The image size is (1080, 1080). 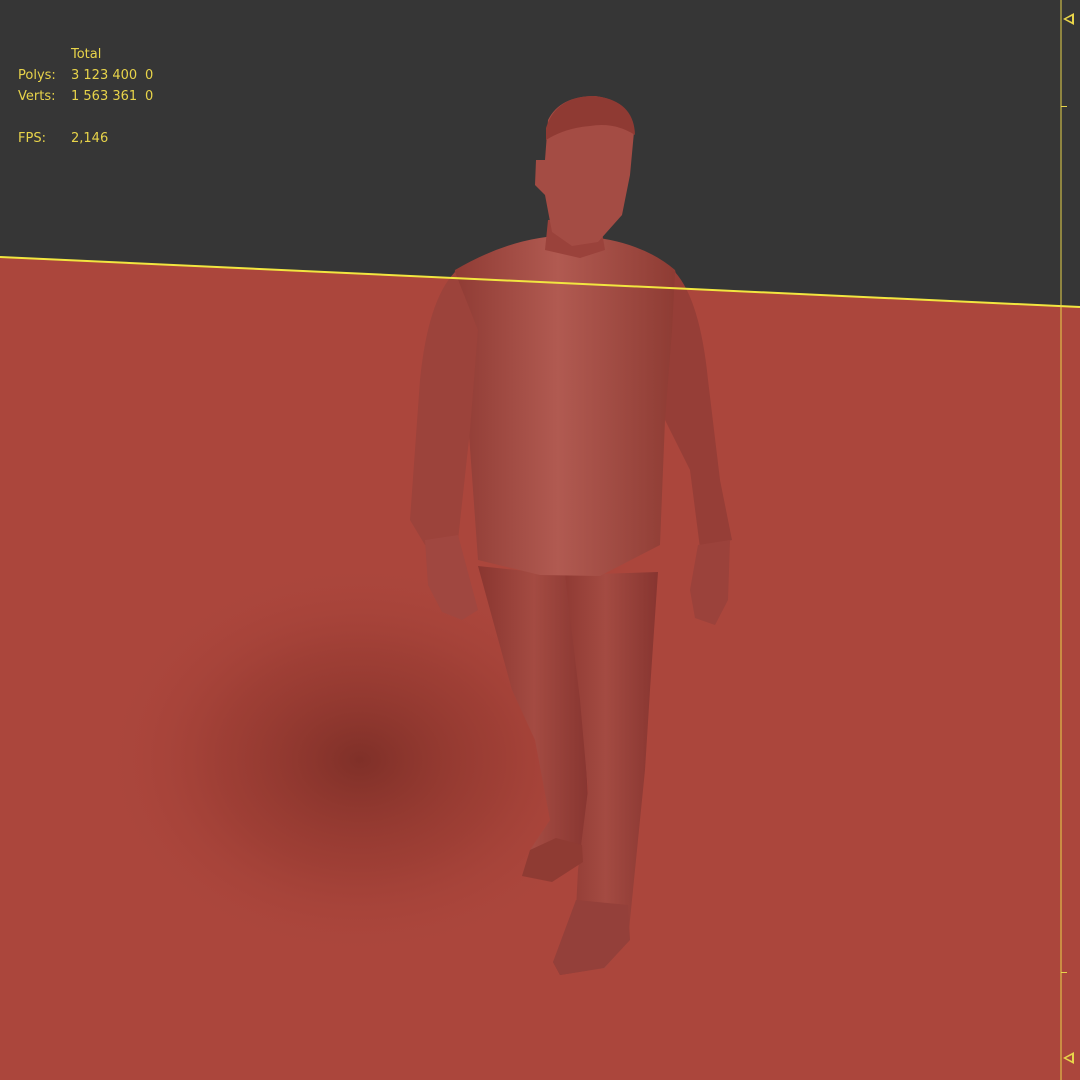 What do you see at coordinates (37, 96) in the screenshot?
I see `stats-verts-label: Verts:` at bounding box center [37, 96].